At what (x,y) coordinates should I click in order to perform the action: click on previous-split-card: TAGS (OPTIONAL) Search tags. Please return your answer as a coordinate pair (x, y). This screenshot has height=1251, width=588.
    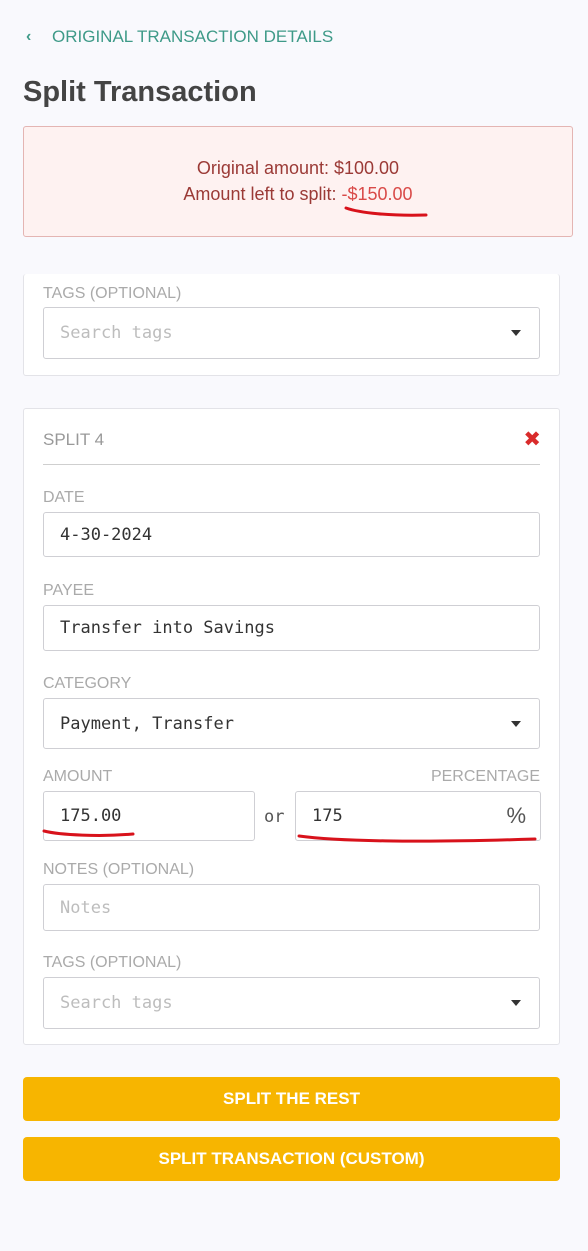
    Looking at the image, I should click on (291, 325).